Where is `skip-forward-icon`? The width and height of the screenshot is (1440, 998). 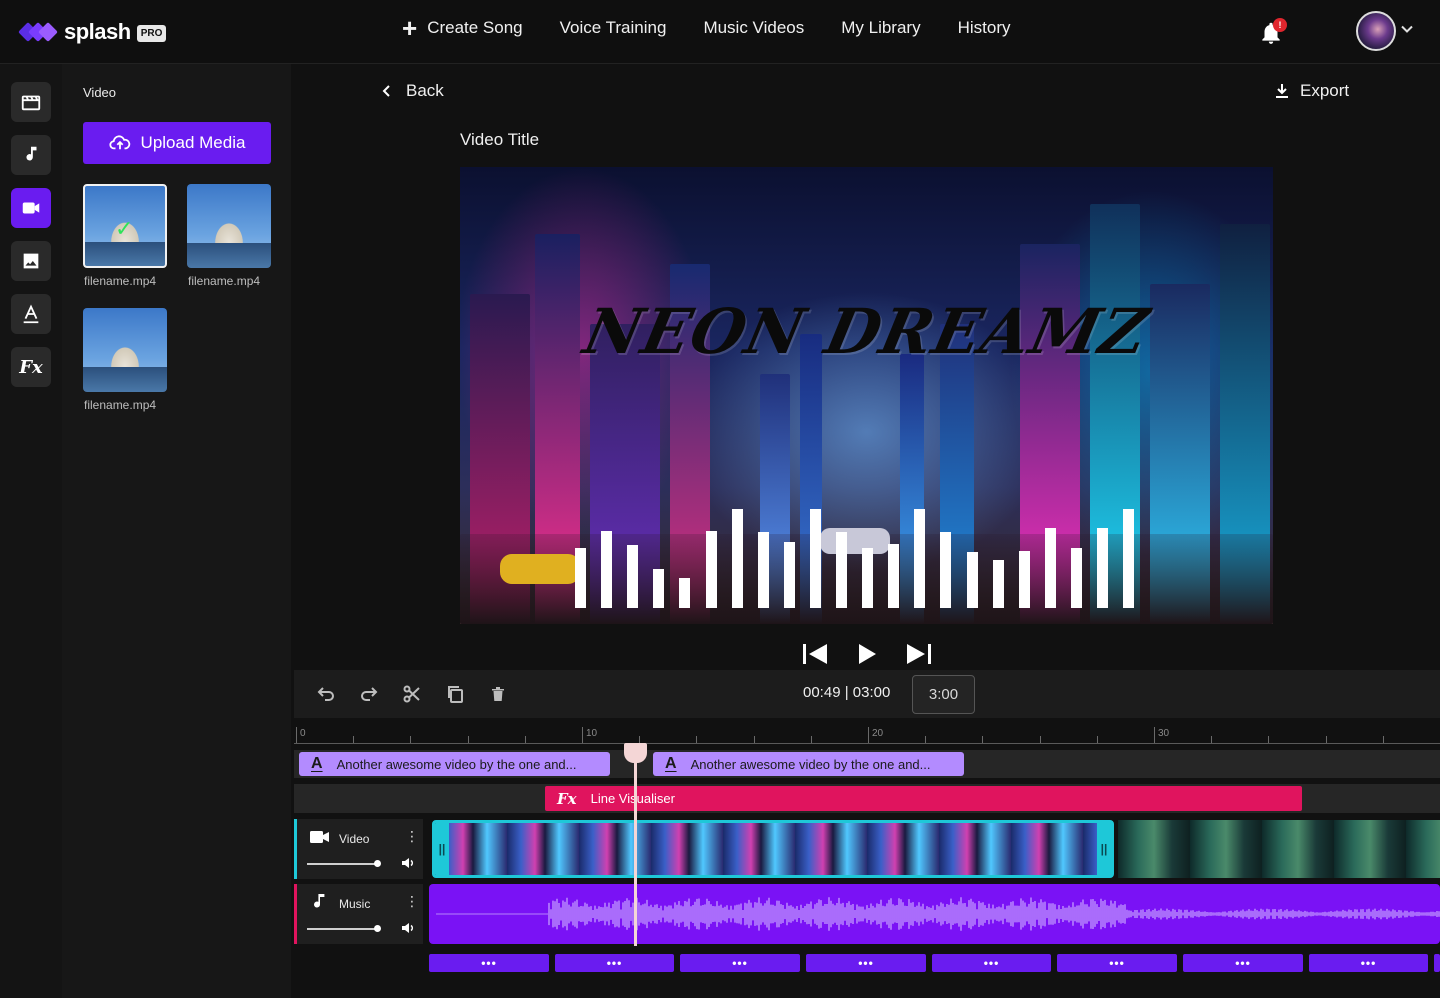
skip-forward-icon is located at coordinates (919, 654).